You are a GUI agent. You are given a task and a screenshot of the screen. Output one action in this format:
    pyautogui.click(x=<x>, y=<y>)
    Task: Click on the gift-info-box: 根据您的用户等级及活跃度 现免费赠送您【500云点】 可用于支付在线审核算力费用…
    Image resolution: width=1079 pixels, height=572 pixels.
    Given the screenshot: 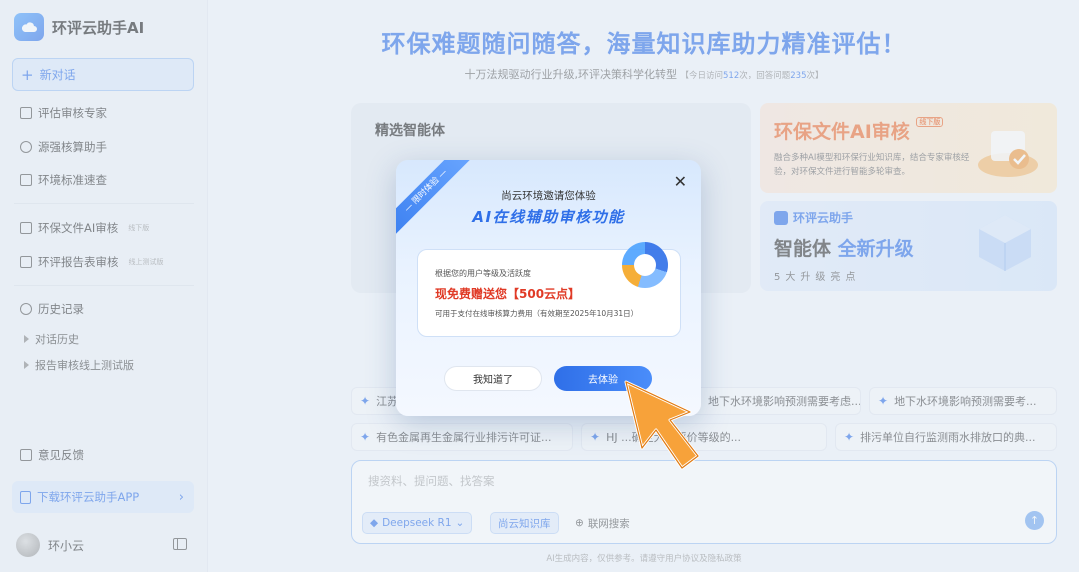 What is the action you would take?
    pyautogui.click(x=549, y=289)
    